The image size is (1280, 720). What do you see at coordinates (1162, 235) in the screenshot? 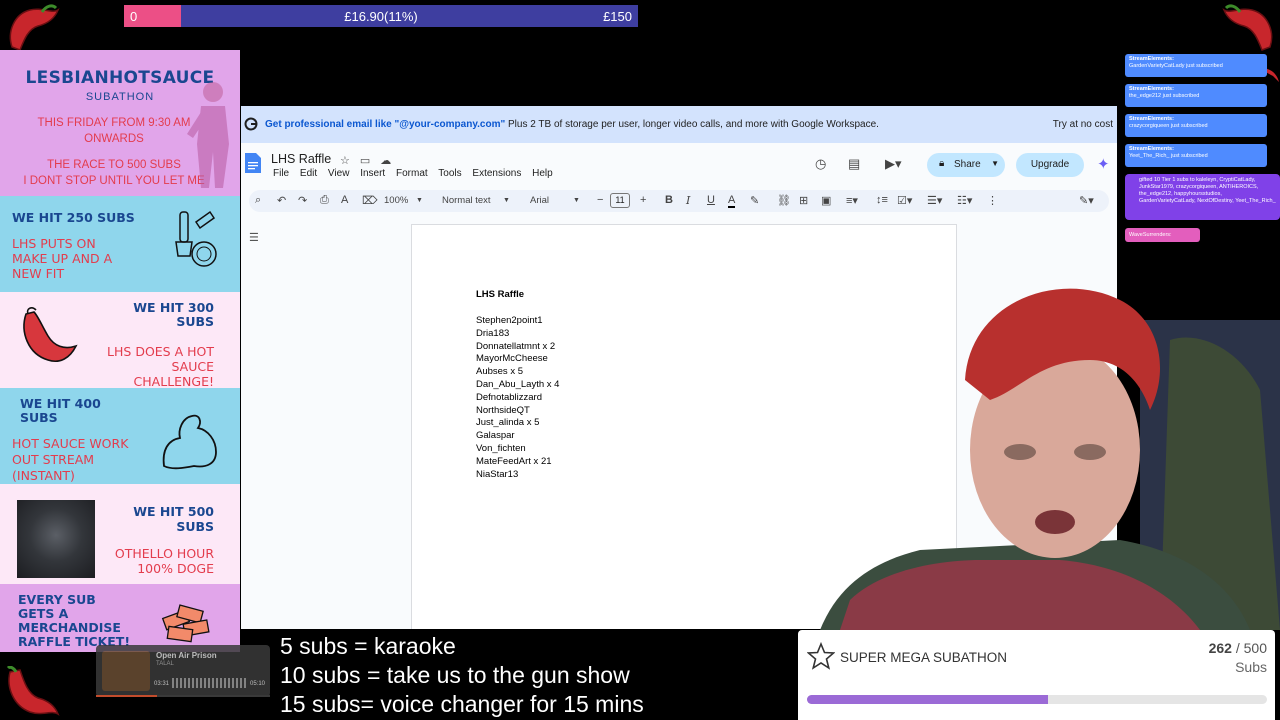
I see `raid-alert: WaveSurrenders:` at bounding box center [1162, 235].